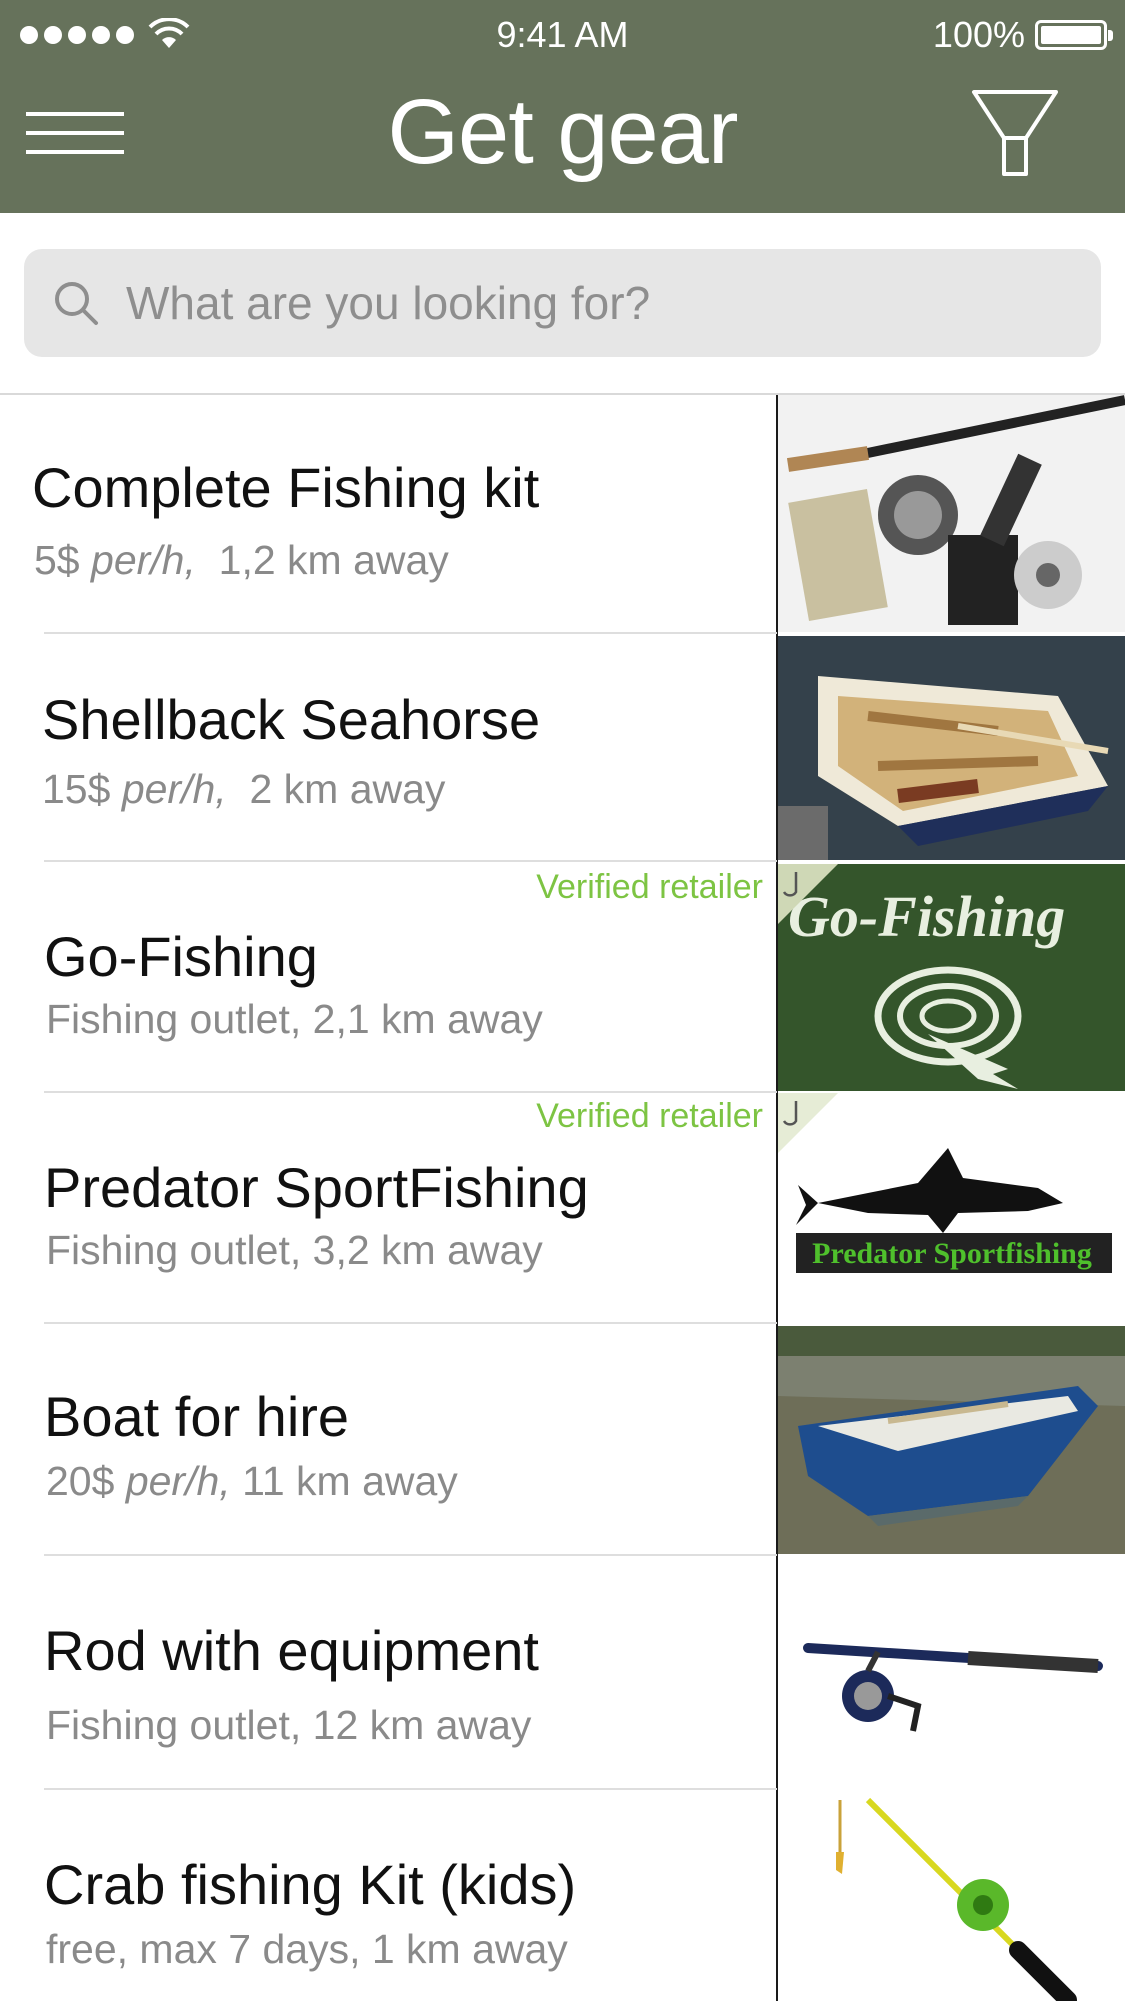  I want to click on item-subtitle: free, max 7 days, 1 km away, so click(307, 1949).